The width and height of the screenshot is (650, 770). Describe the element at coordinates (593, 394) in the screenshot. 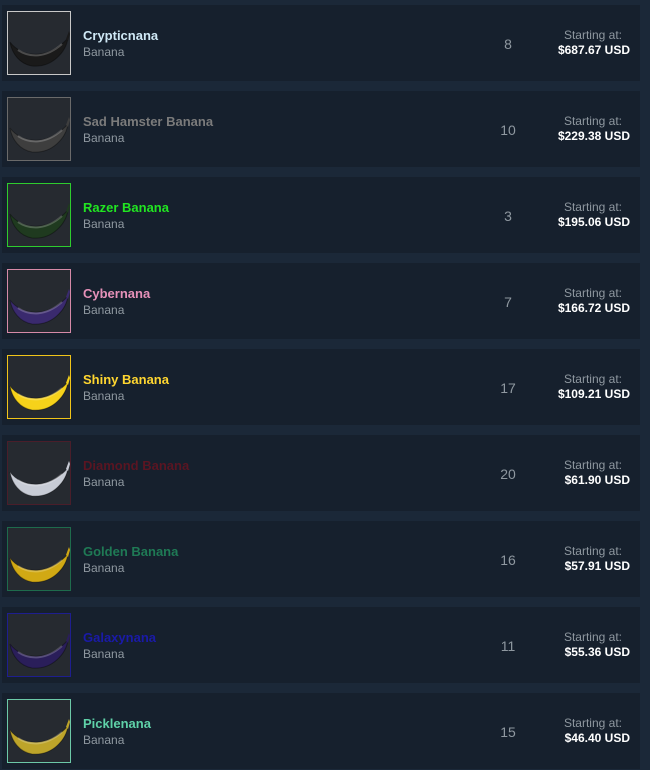

I see `starting-price: $109.21 USD` at that location.